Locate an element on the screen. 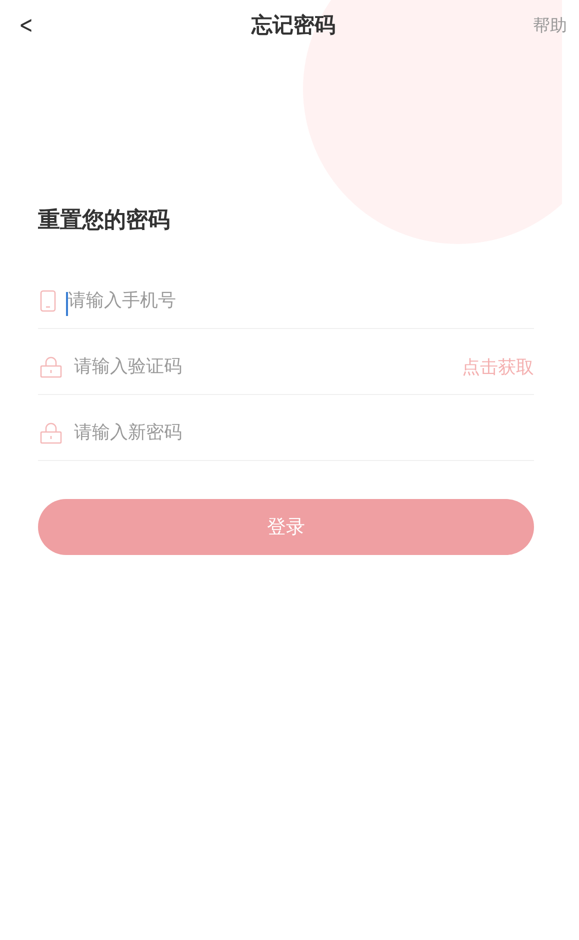 Image resolution: width=579 pixels, height=940 pixels. form-heading: 重置您的密码 is located at coordinates (104, 220).